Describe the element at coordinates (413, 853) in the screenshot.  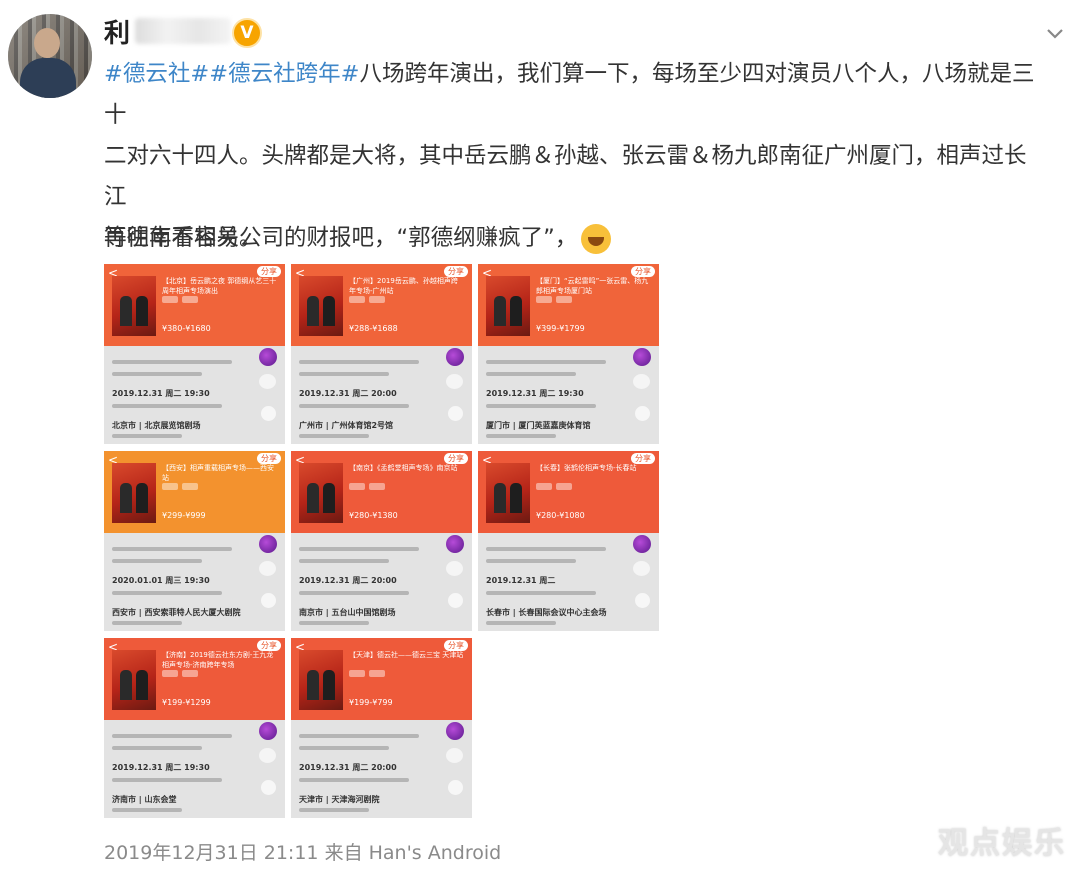
I see `post-source: 来自 Han's Android` at that location.